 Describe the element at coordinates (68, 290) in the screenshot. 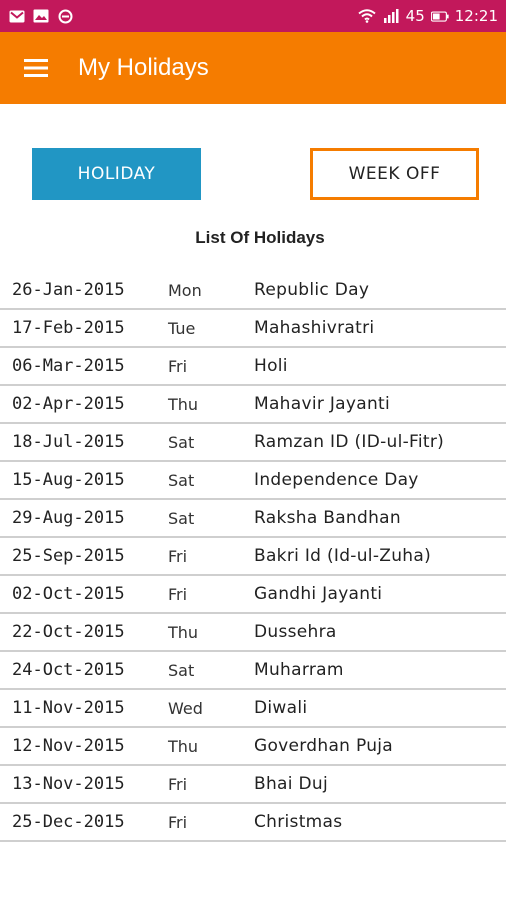

I see `holiday-date: 26-Jan-2015` at that location.